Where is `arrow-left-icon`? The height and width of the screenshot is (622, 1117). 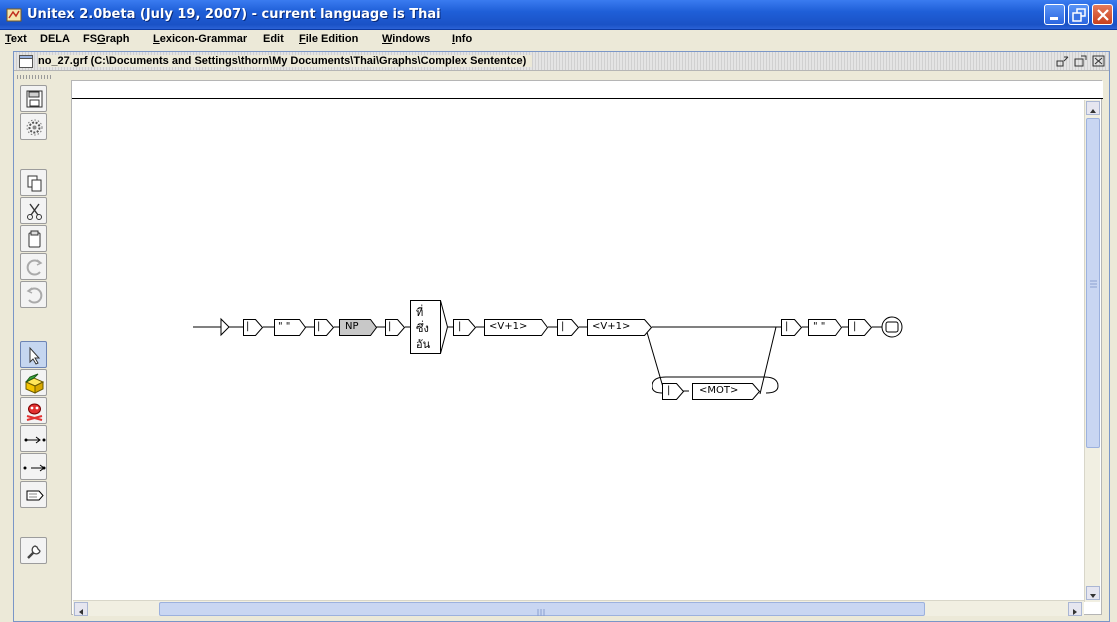
arrow-left-icon is located at coordinates (81, 612).